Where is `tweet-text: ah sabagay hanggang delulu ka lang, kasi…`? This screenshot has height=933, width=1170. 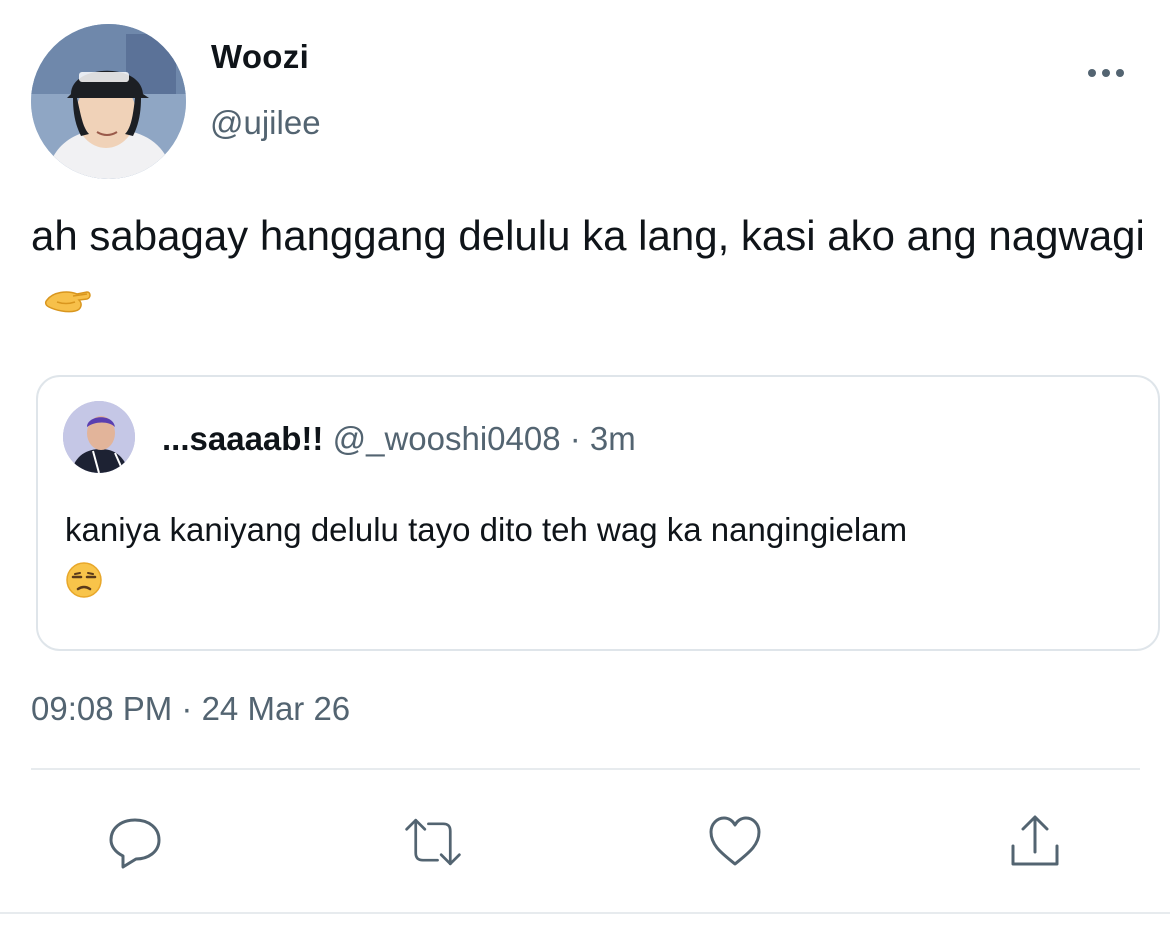
tweet-text: ah sabagay hanggang delulu ka lang, kasi… is located at coordinates (593, 271).